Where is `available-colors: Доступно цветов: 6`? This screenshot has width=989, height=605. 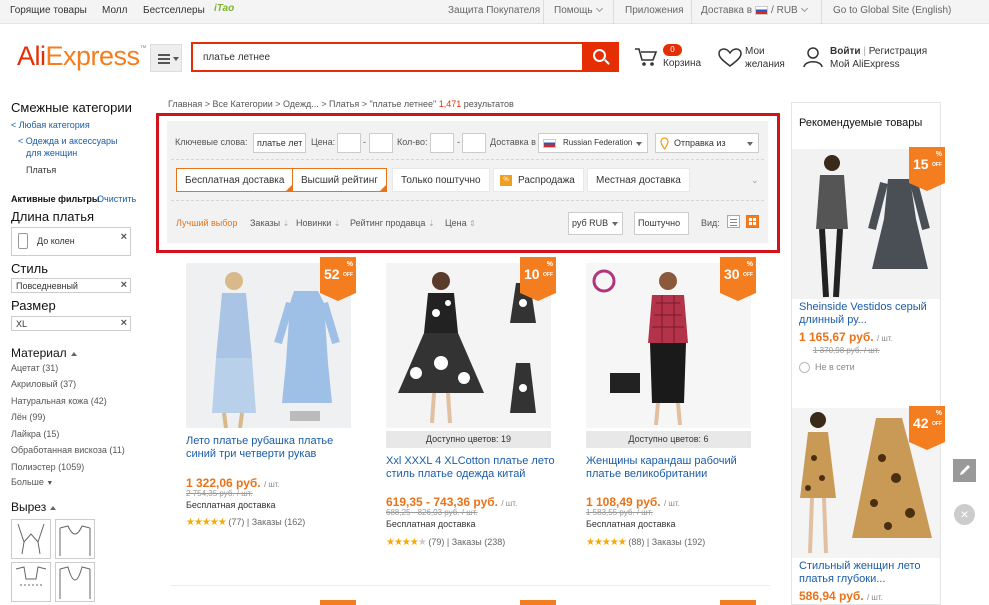 available-colors: Доступно цветов: 6 is located at coordinates (668, 439).